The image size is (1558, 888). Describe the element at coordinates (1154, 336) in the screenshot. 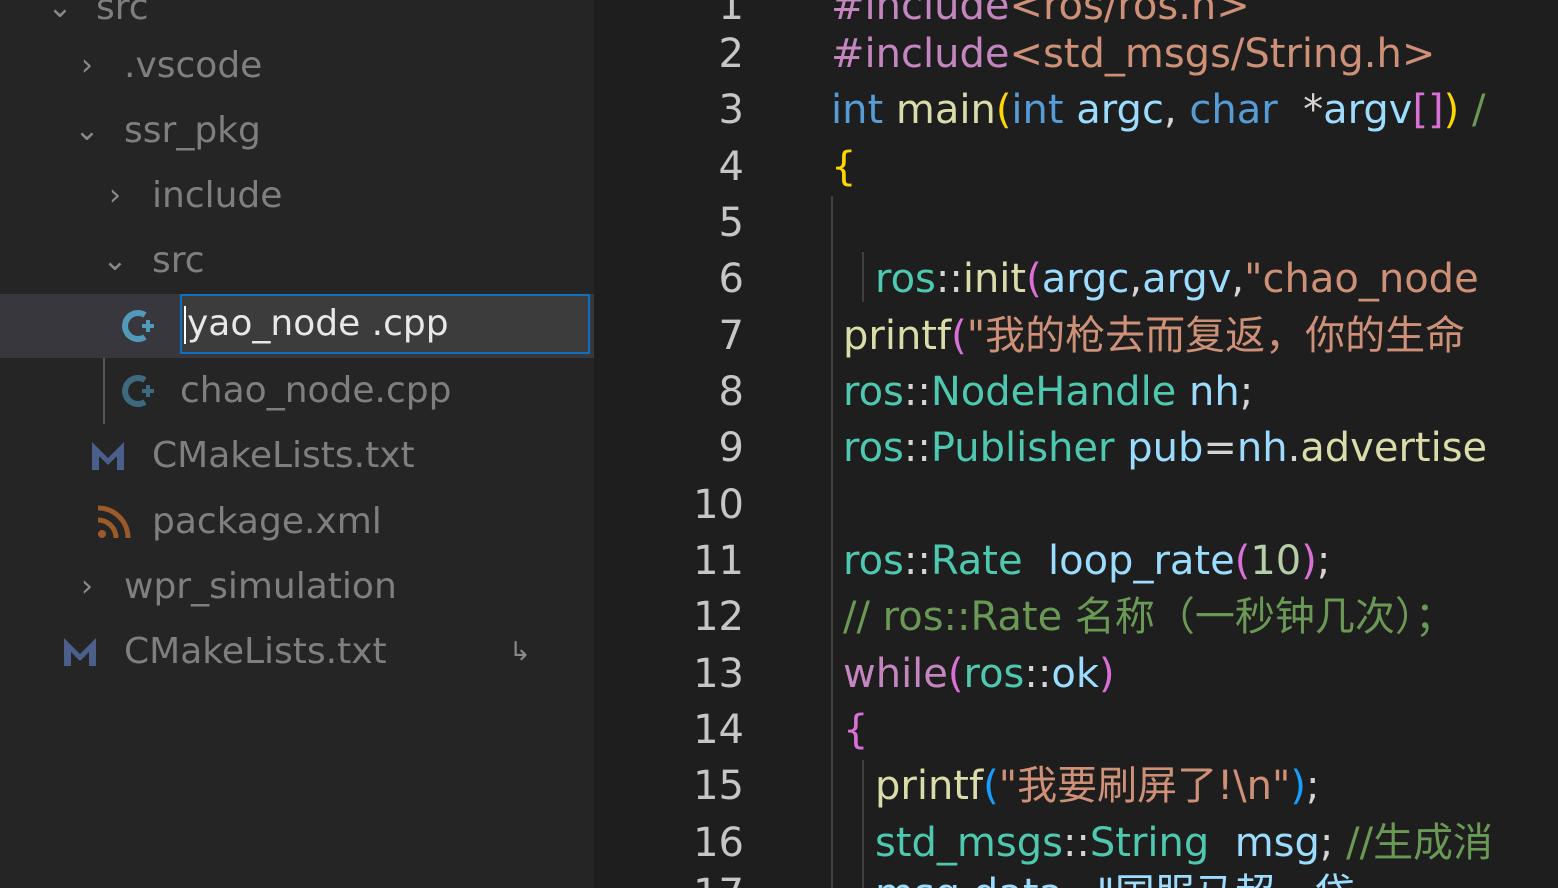

I see `code-line-7: printf("我的枪去而复返，你的生命` at that location.